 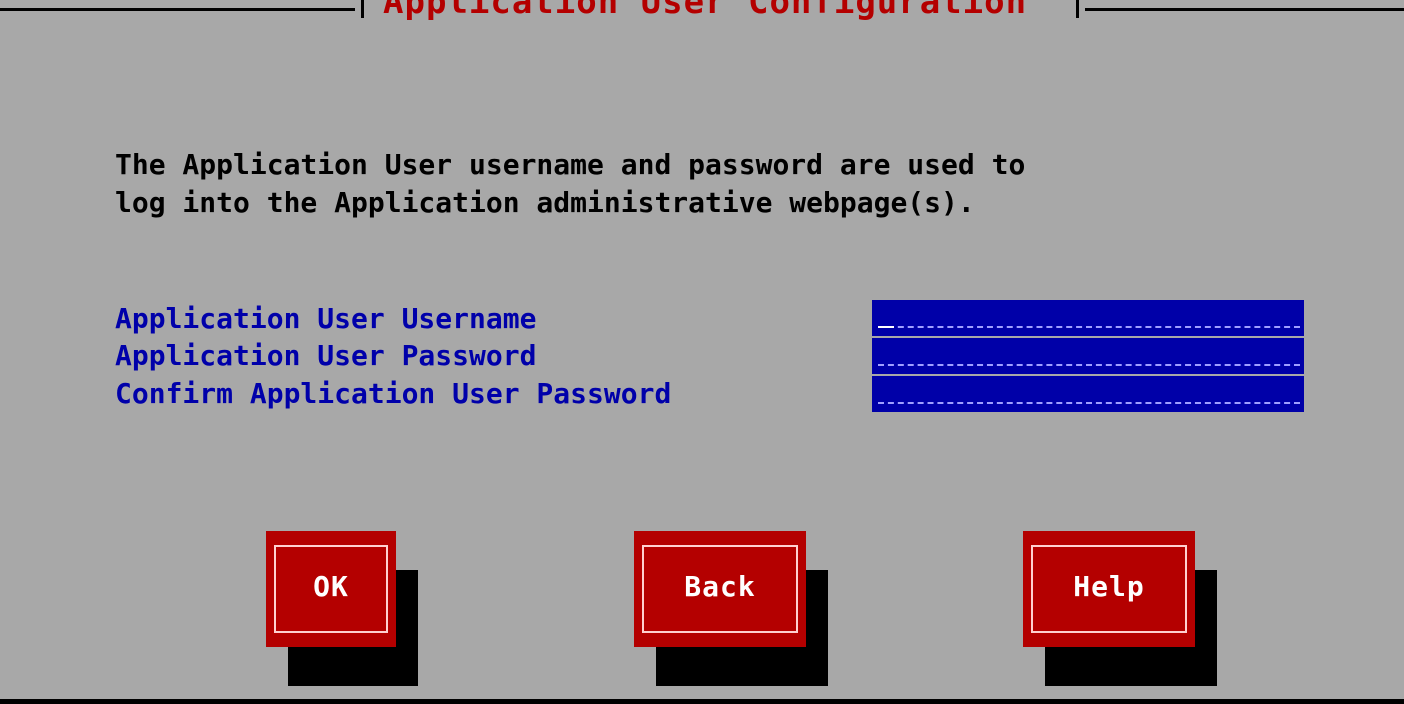 I want to click on title-left-tick, so click(x=362, y=9).